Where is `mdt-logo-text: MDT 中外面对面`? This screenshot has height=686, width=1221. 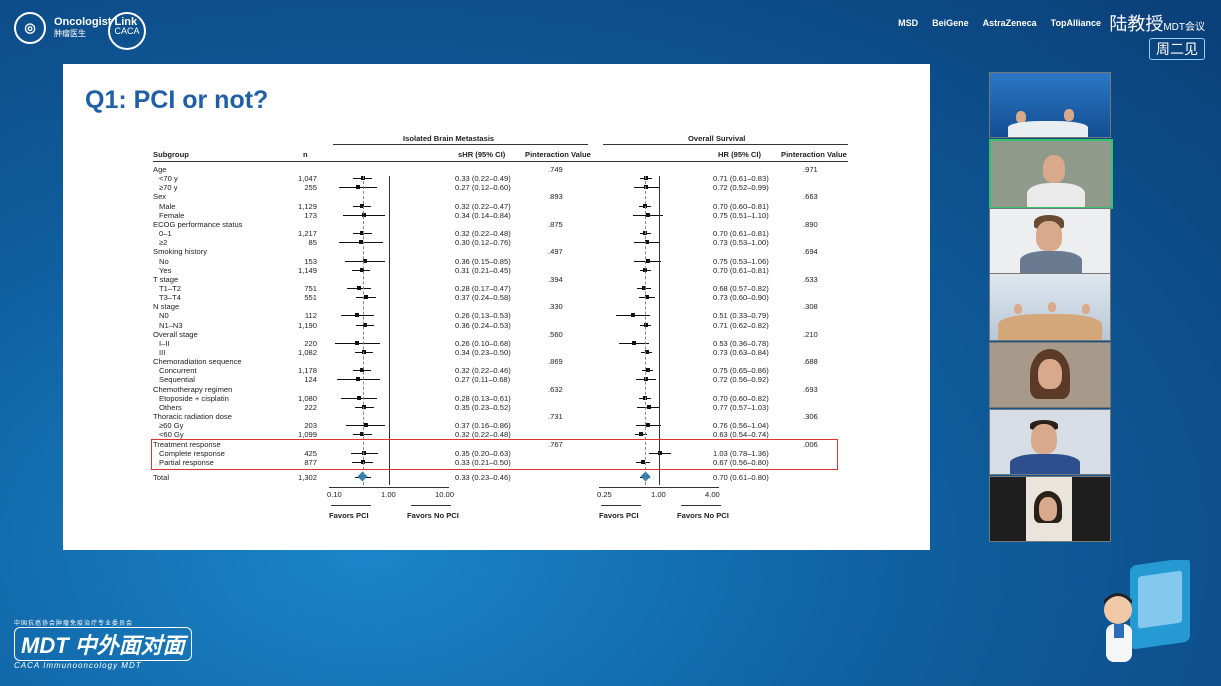 mdt-logo-text: MDT 中外面对面 is located at coordinates (103, 644).